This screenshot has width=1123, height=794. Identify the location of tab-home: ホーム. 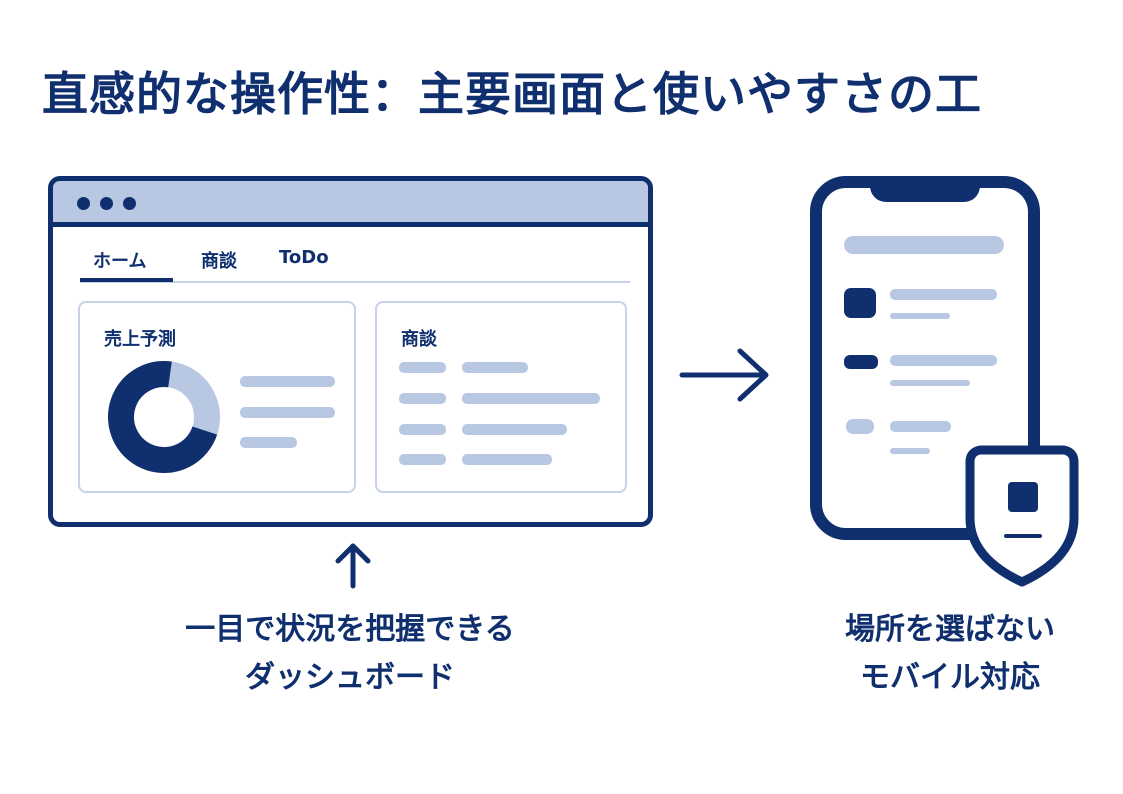
(119, 260).